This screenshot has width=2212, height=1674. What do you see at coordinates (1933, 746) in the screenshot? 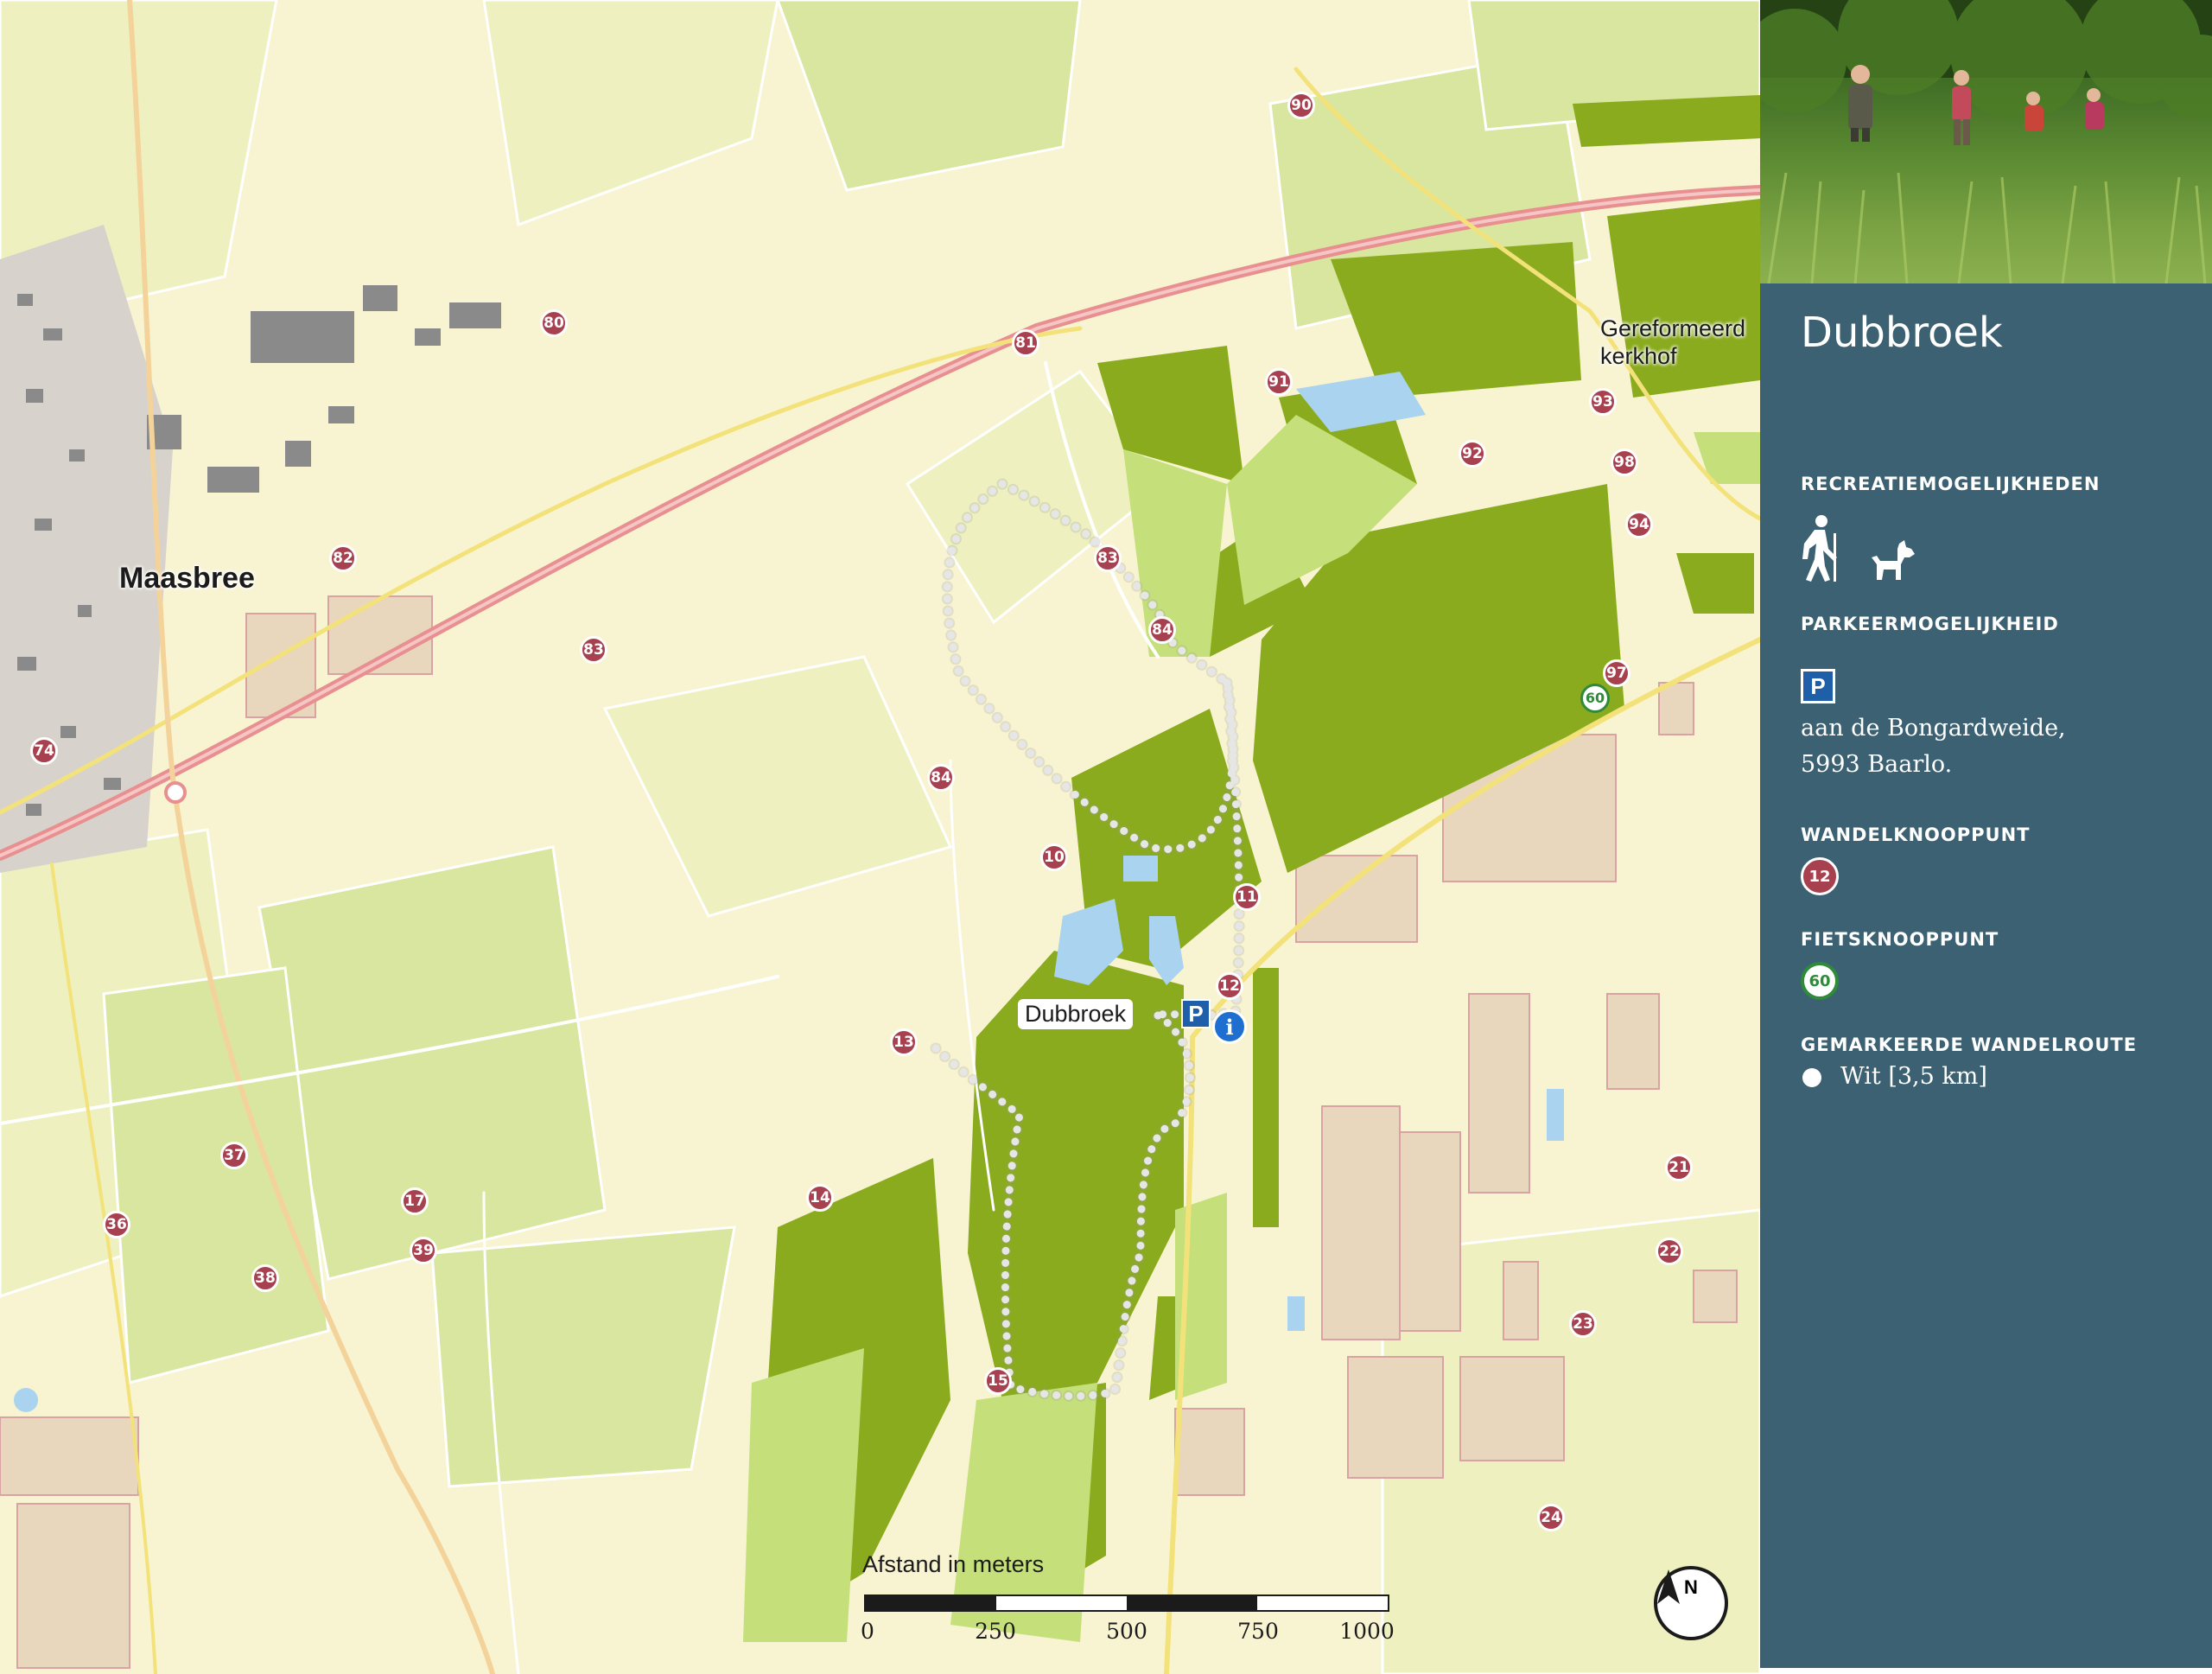
I see `parking-address: aan de Bongardweide, 5993 Baarlo.` at bounding box center [1933, 746].